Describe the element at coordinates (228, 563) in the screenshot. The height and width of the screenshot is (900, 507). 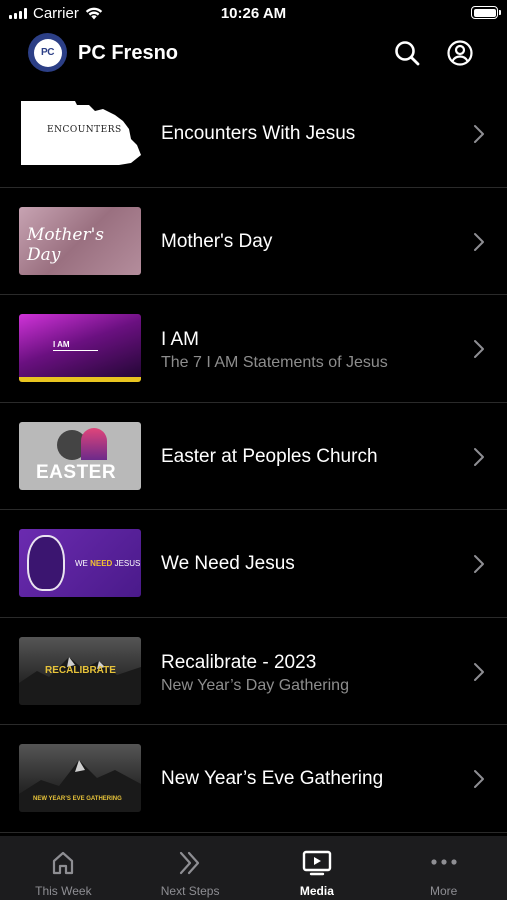
I see `item-title: We Need Jesus` at that location.